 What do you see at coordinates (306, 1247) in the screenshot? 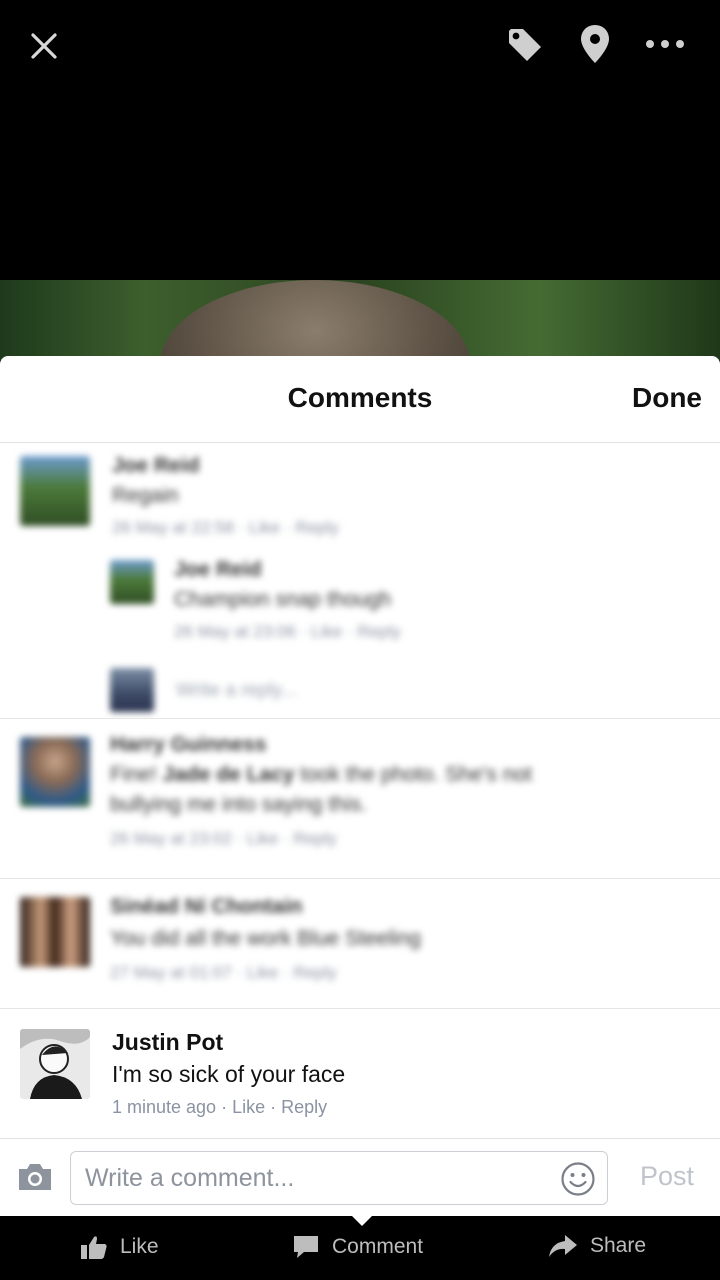
I see `speech-bubble-icon` at bounding box center [306, 1247].